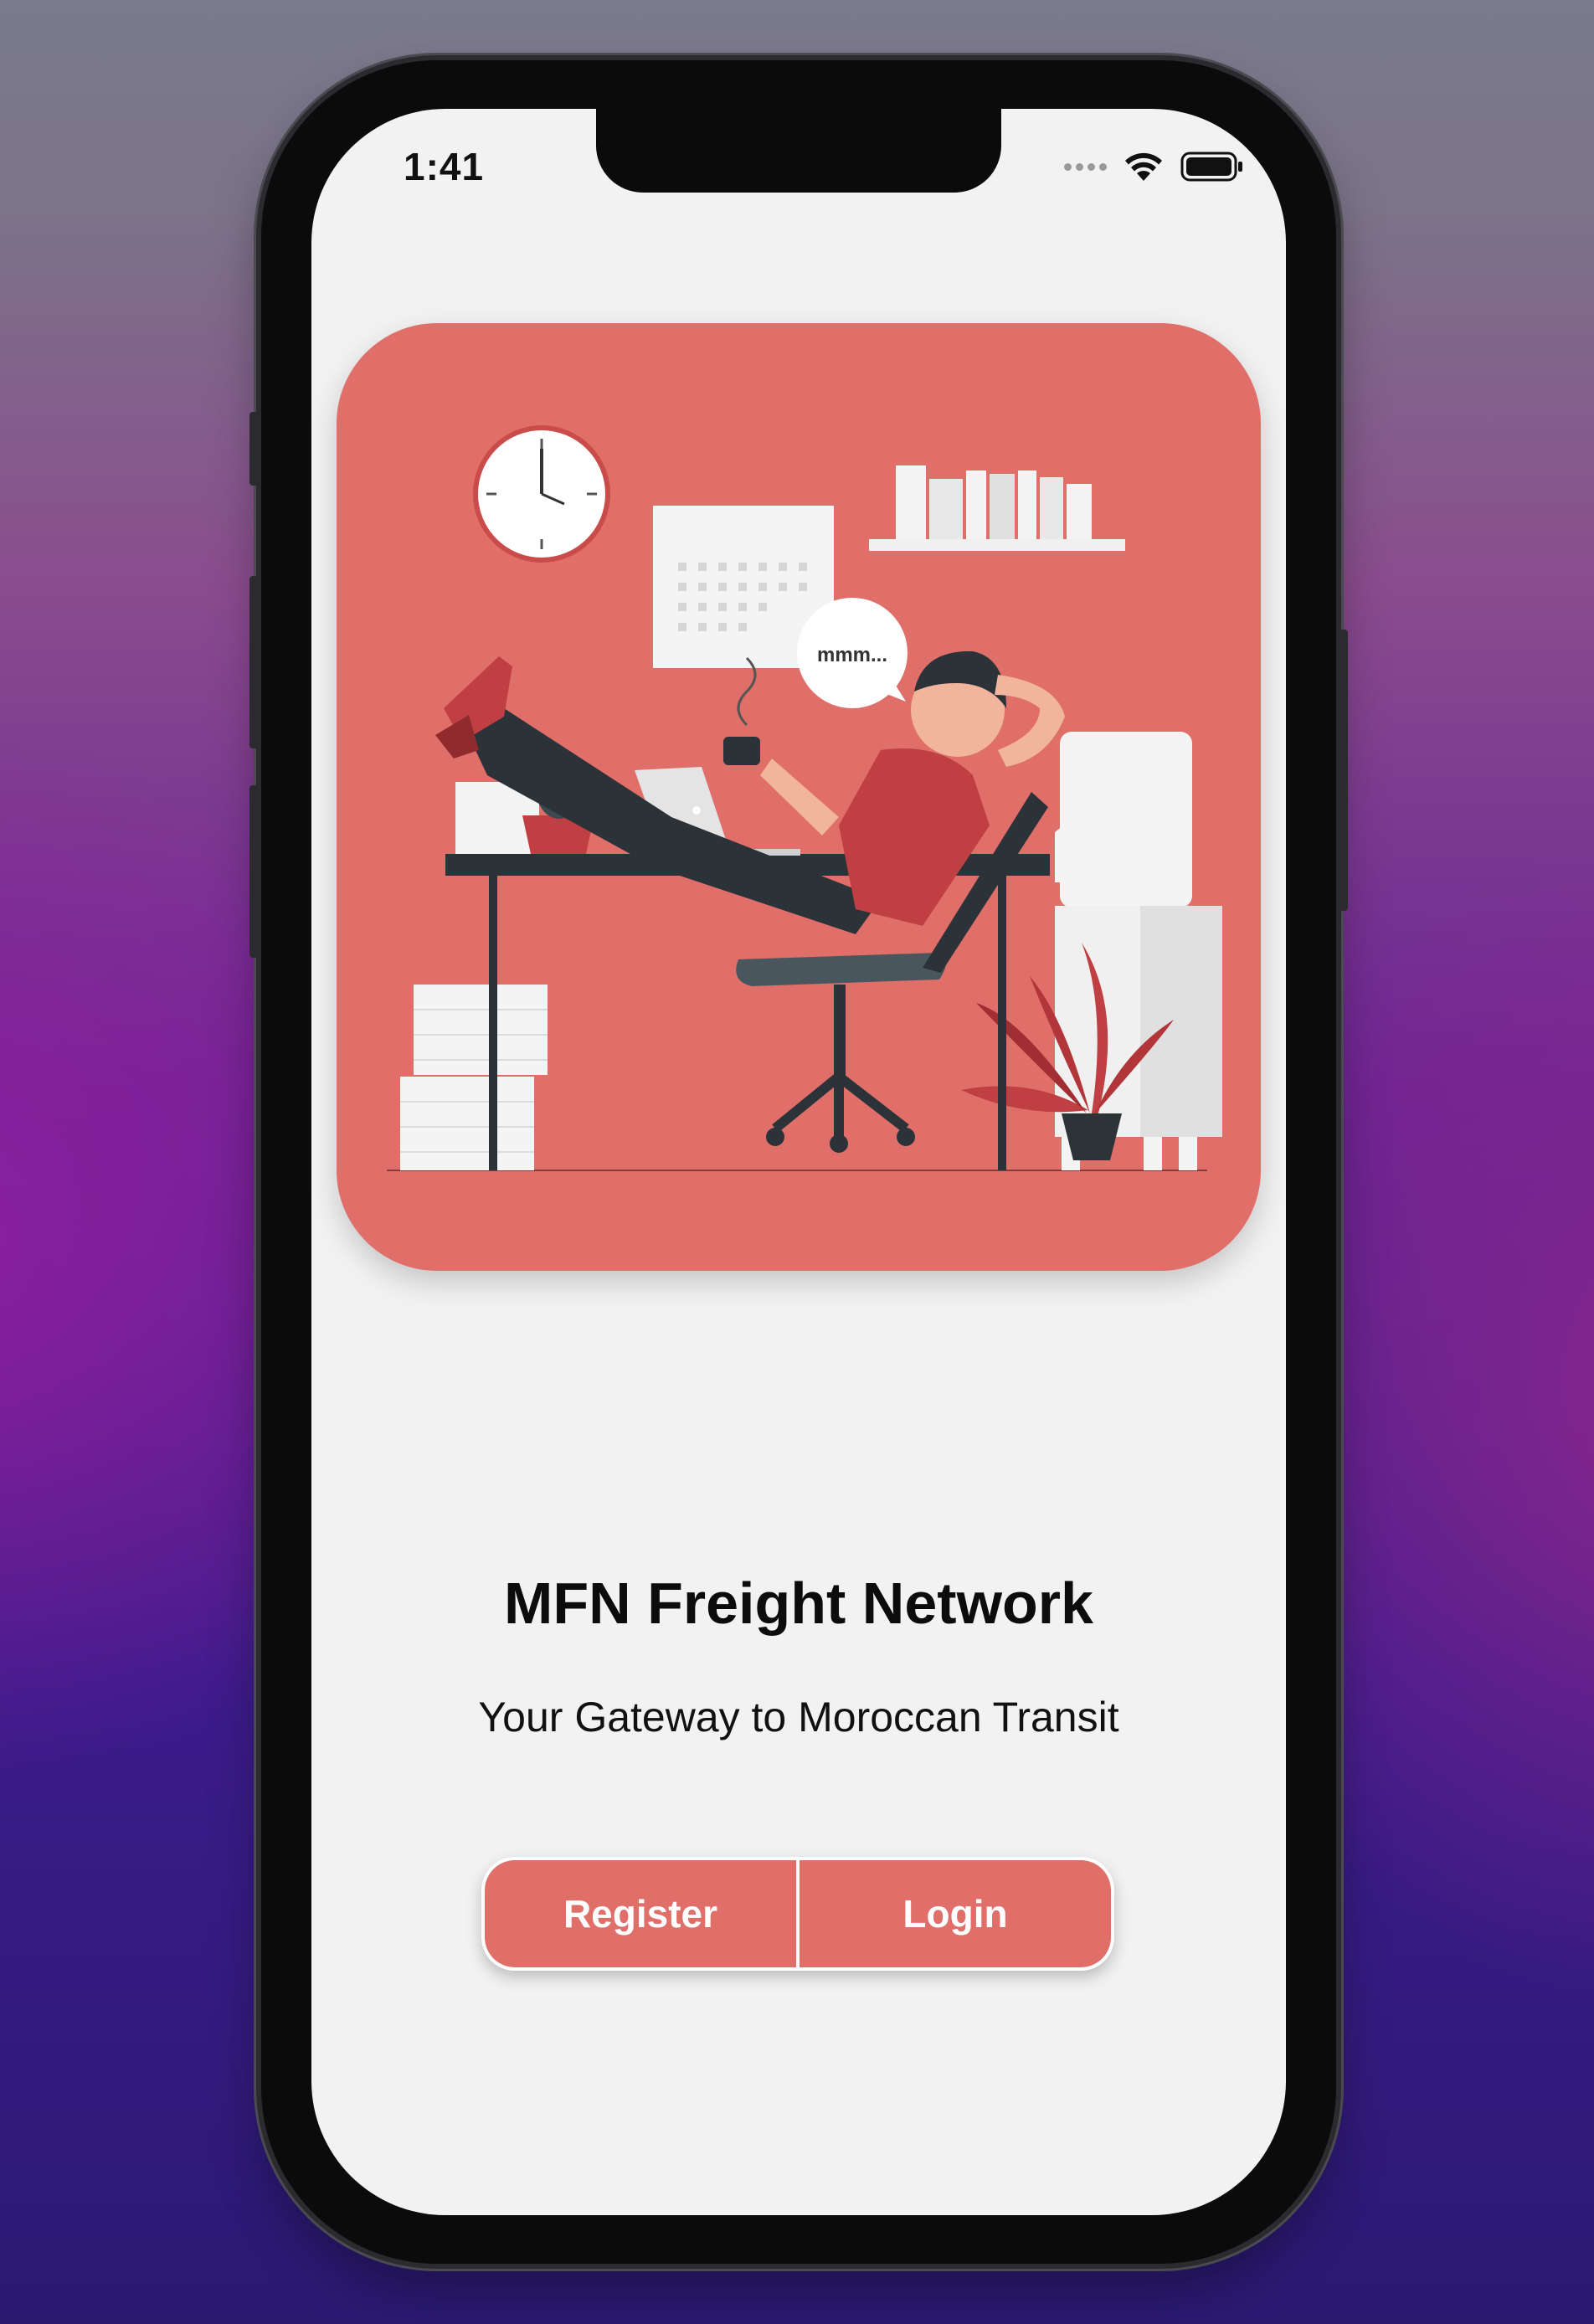  Describe the element at coordinates (956, 1913) in the screenshot. I see `login-button: Login` at that location.